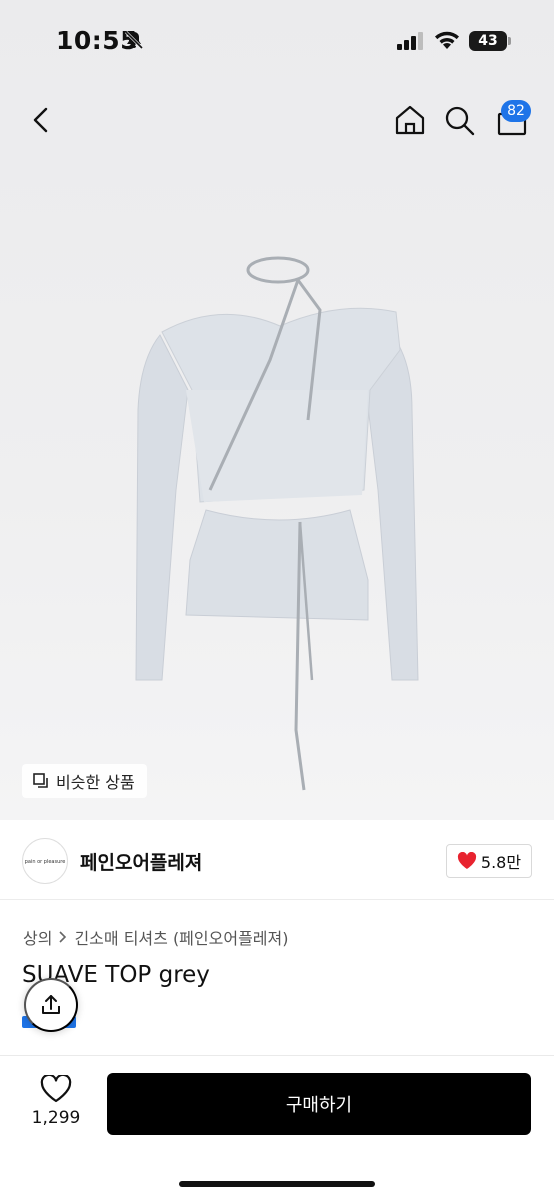 This screenshot has height=1200, width=554. Describe the element at coordinates (37, 937) in the screenshot. I see `breadcrumb-category: 상의` at that location.